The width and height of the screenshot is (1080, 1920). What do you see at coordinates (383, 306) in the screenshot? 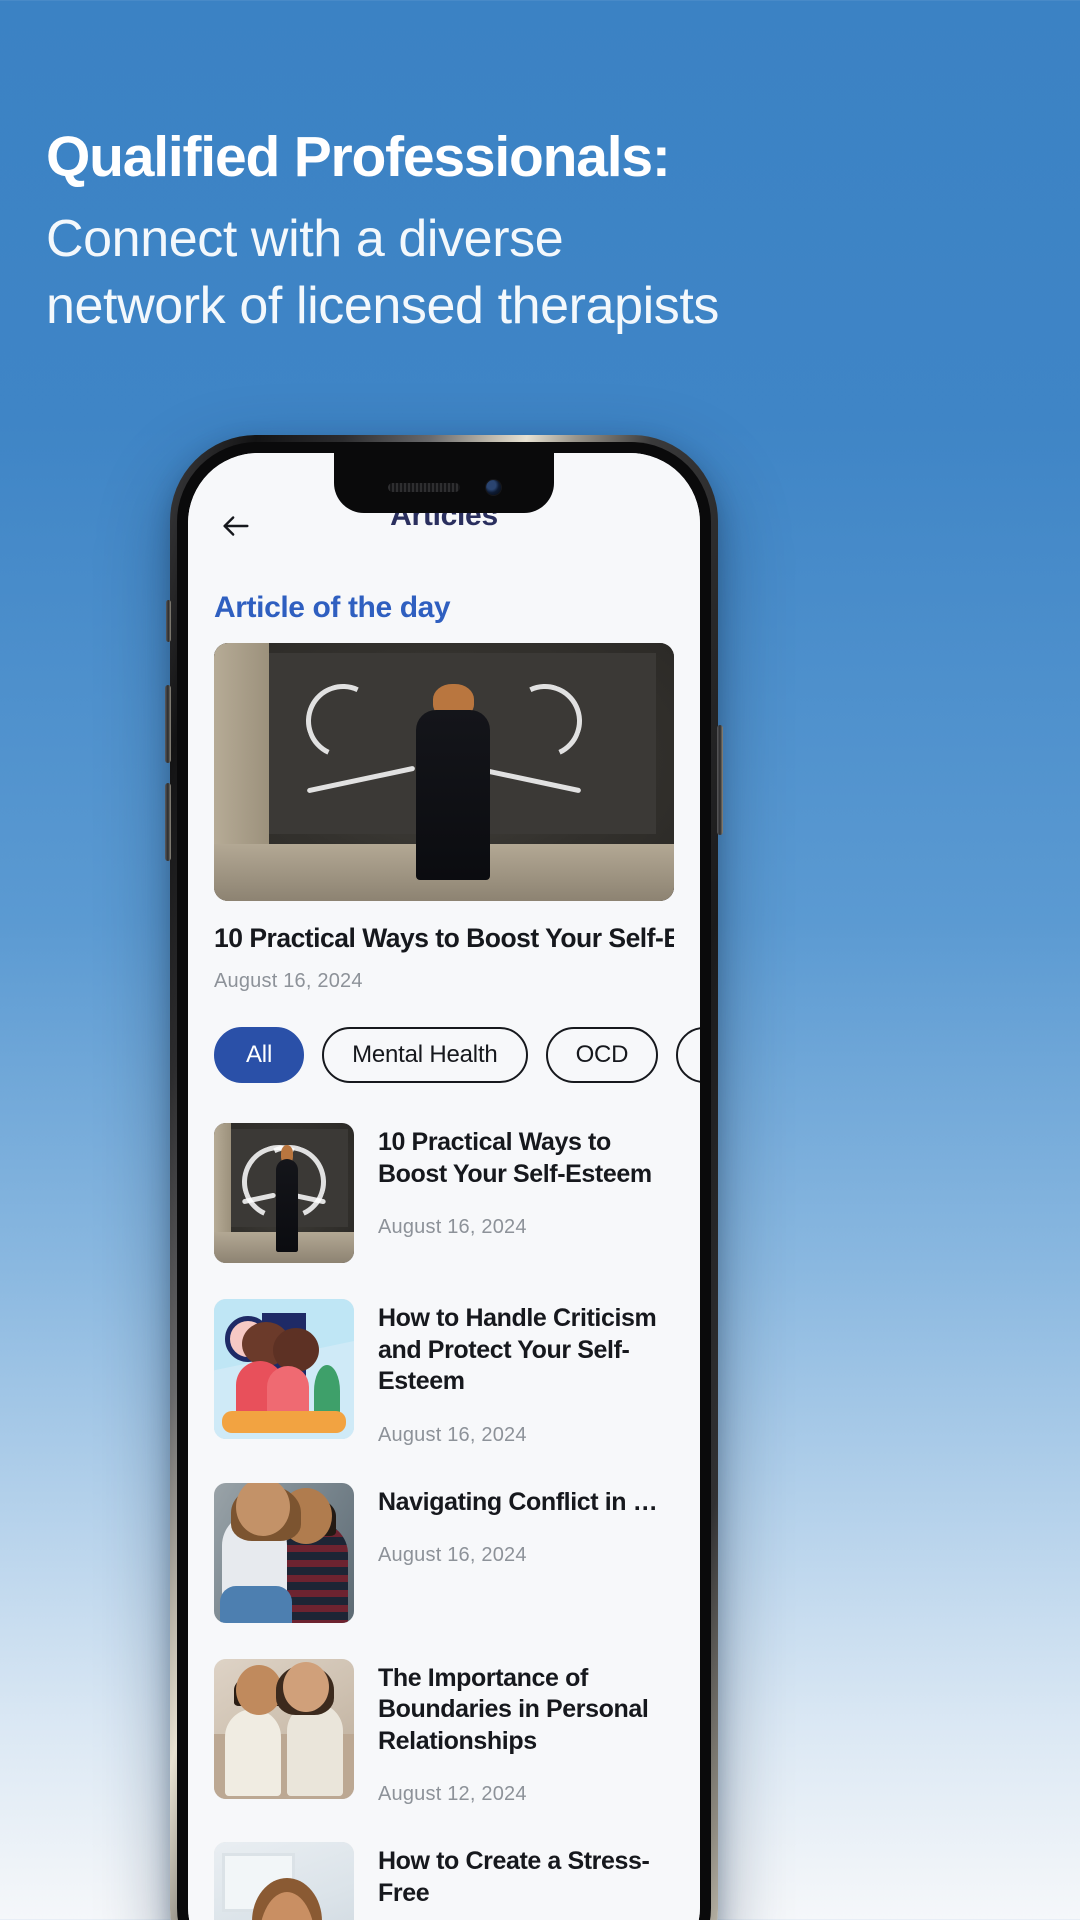
I see `promo-subheadline-line-2: network of licensed therapists` at bounding box center [383, 306].